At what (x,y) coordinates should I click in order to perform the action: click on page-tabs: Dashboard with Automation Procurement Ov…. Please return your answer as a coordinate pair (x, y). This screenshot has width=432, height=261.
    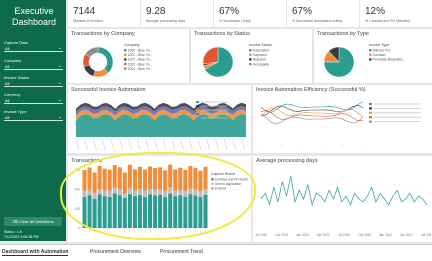
    Looking at the image, I should click on (216, 252).